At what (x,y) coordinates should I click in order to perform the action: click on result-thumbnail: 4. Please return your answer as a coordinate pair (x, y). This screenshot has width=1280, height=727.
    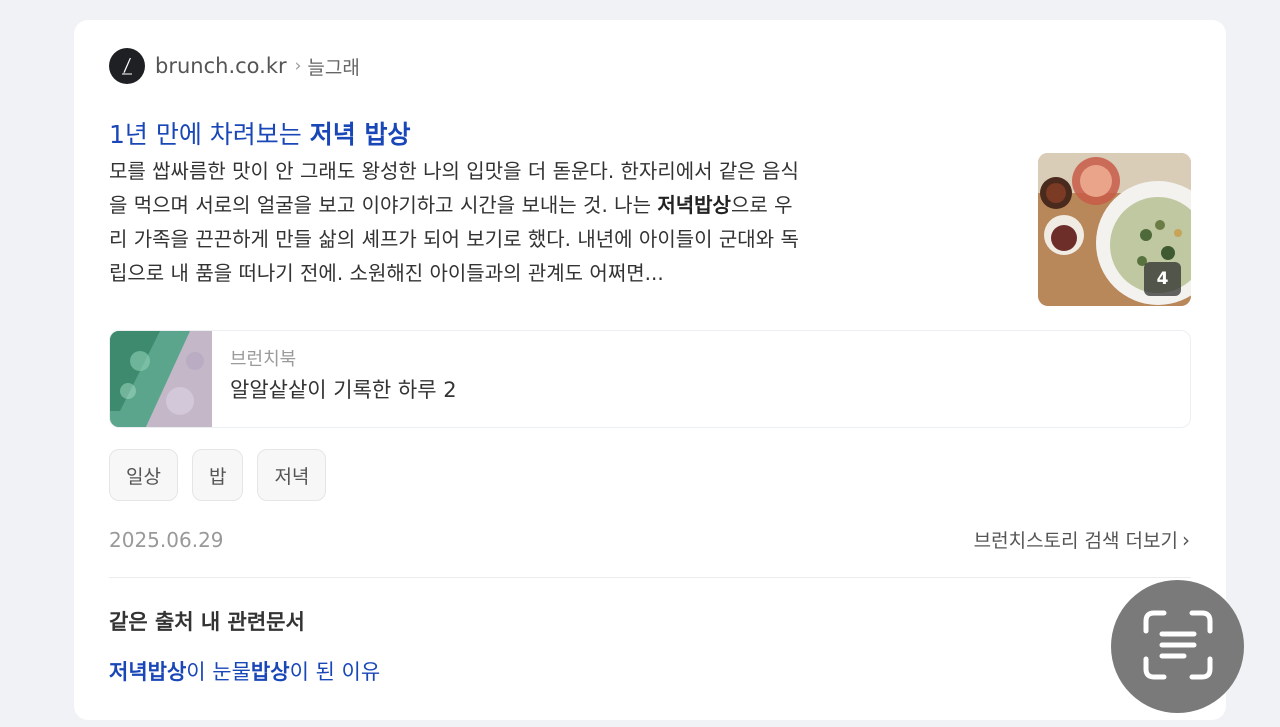
    Looking at the image, I should click on (1114, 229).